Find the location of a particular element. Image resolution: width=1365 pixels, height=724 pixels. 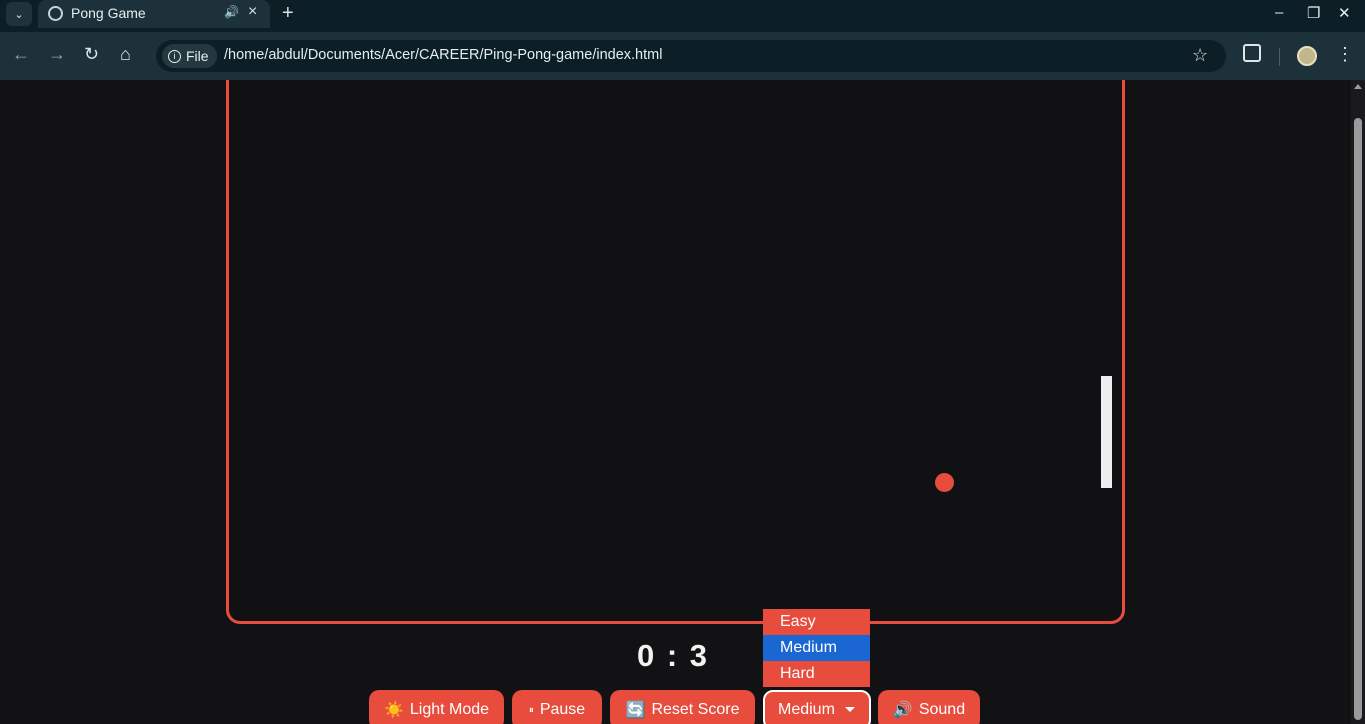

back-icon: ← is located at coordinates (21, 54).